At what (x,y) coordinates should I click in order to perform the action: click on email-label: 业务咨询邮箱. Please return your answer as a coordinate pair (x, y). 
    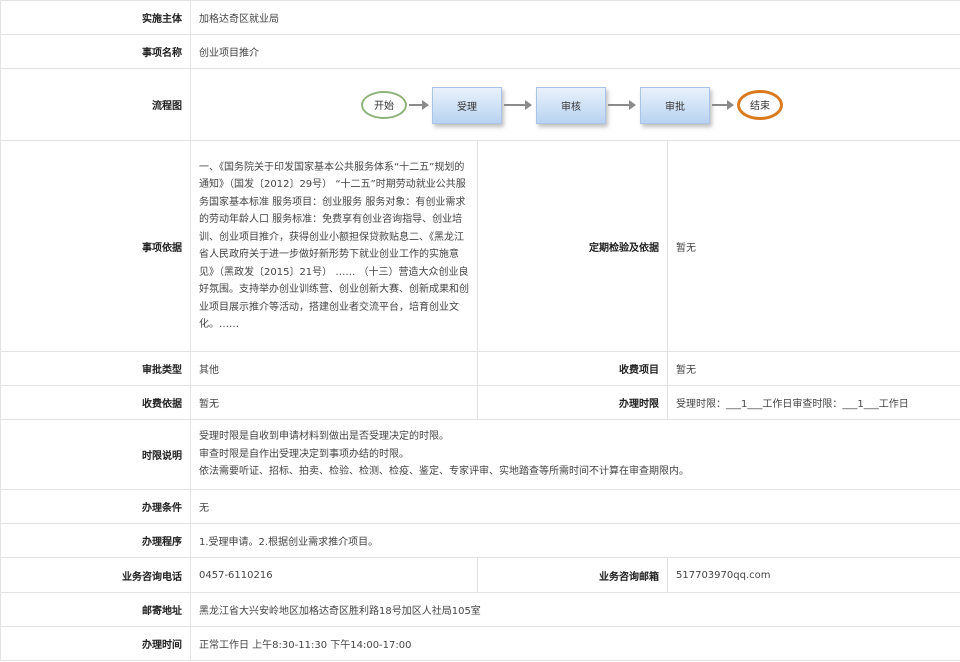
    Looking at the image, I should click on (572, 575).